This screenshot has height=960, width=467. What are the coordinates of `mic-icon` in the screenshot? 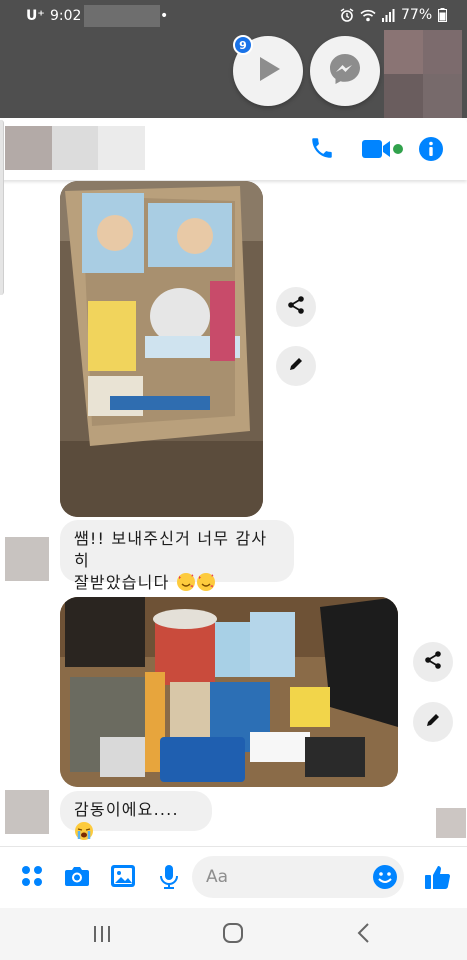 It's located at (169, 879).